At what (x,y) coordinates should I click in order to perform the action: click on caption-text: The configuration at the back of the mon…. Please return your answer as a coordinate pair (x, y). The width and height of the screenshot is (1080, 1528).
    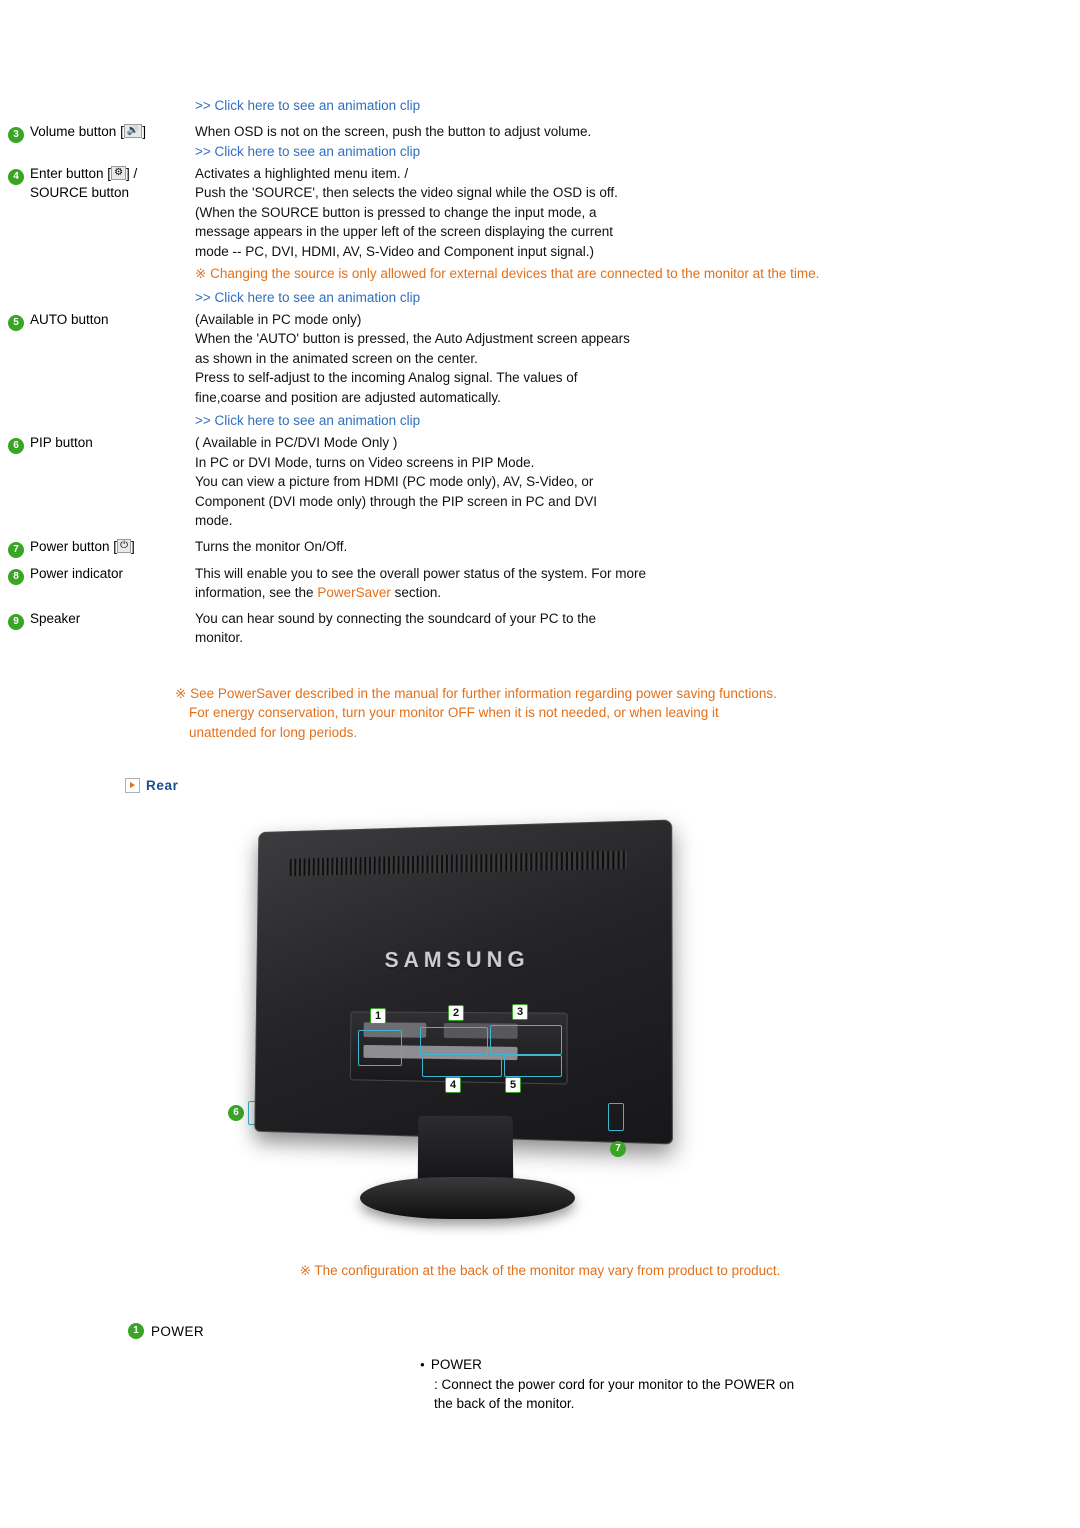
    Looking at the image, I should click on (547, 1270).